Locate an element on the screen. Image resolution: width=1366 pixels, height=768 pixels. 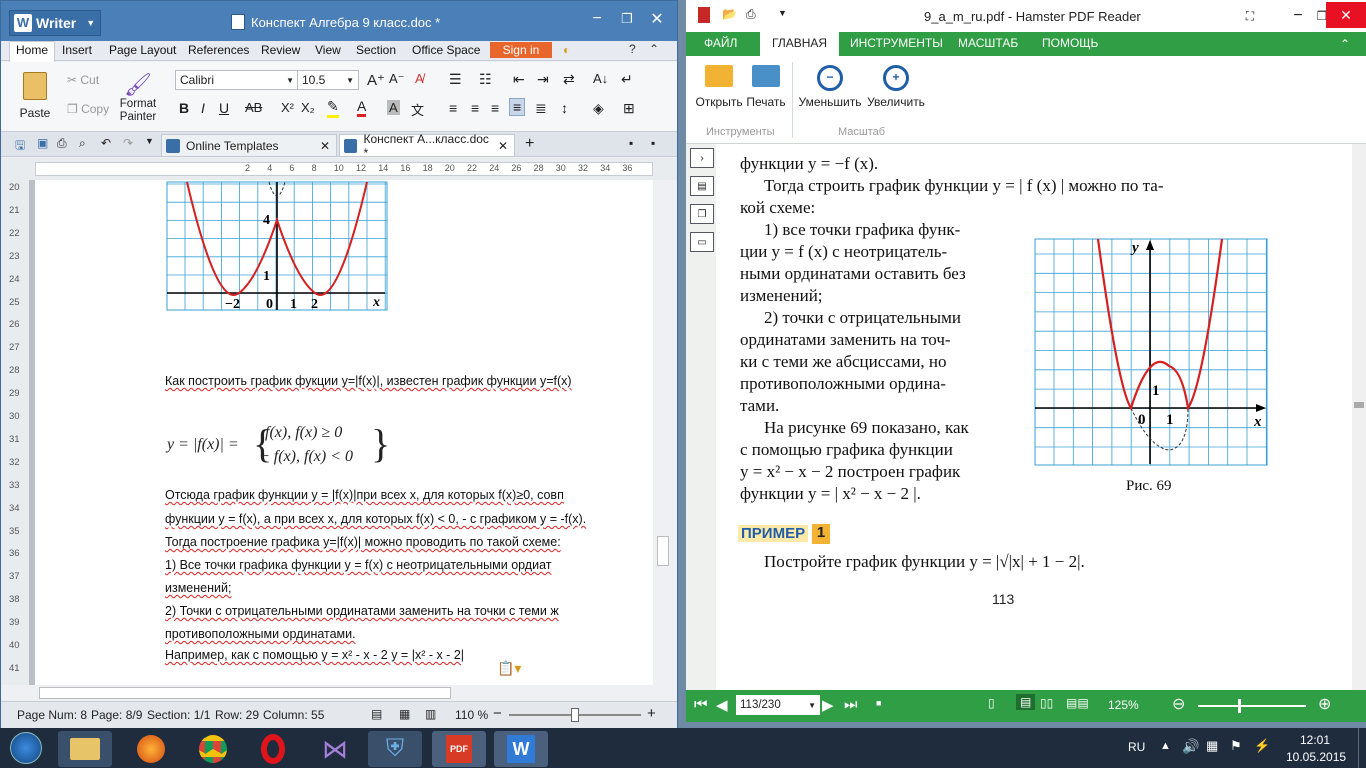
zoom-out-icon: − is located at coordinates (497, 713).